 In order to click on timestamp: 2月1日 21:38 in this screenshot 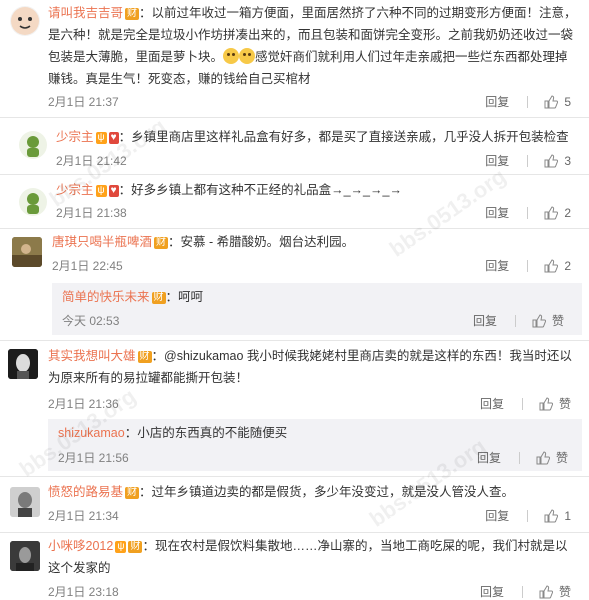, I will do `click(91, 213)`.